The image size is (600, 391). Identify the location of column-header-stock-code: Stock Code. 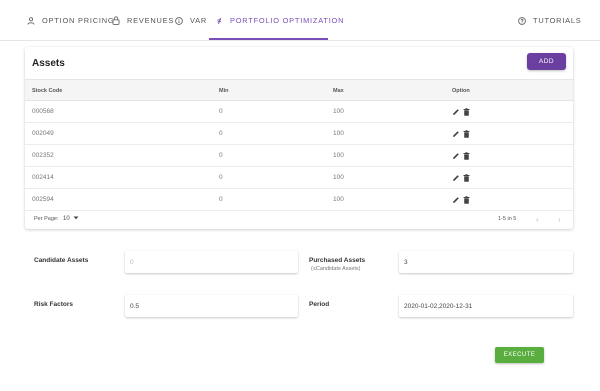
(47, 91).